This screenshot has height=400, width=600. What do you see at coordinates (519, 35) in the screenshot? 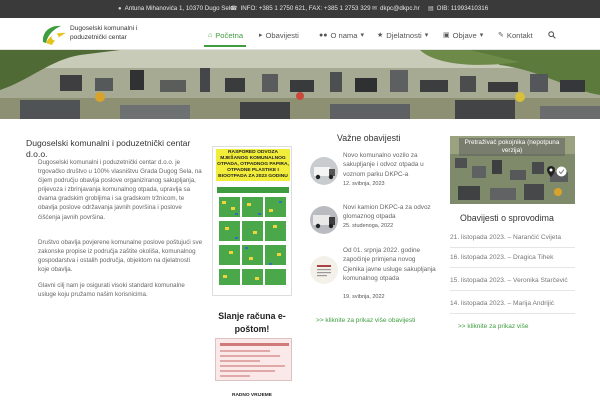
I see `nav-label: Kontakt` at bounding box center [519, 35].